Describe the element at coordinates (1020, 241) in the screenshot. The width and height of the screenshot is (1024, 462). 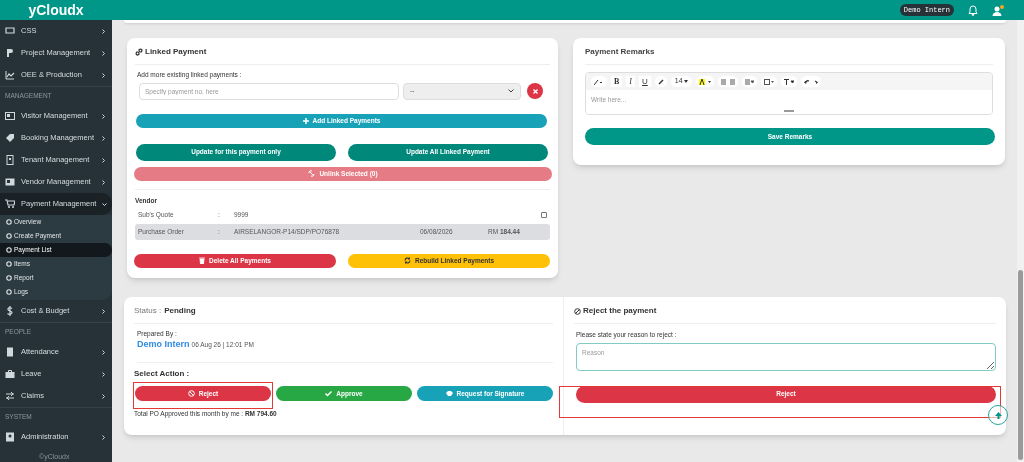
I see `scrollbar` at that location.